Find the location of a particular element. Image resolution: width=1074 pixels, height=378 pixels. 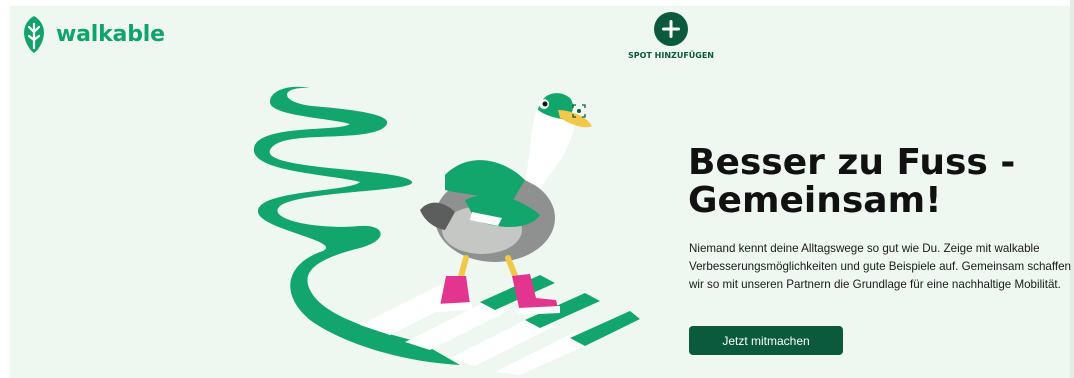

add-spot-label: SPOT HINZUFÜGEN is located at coordinates (671, 55).